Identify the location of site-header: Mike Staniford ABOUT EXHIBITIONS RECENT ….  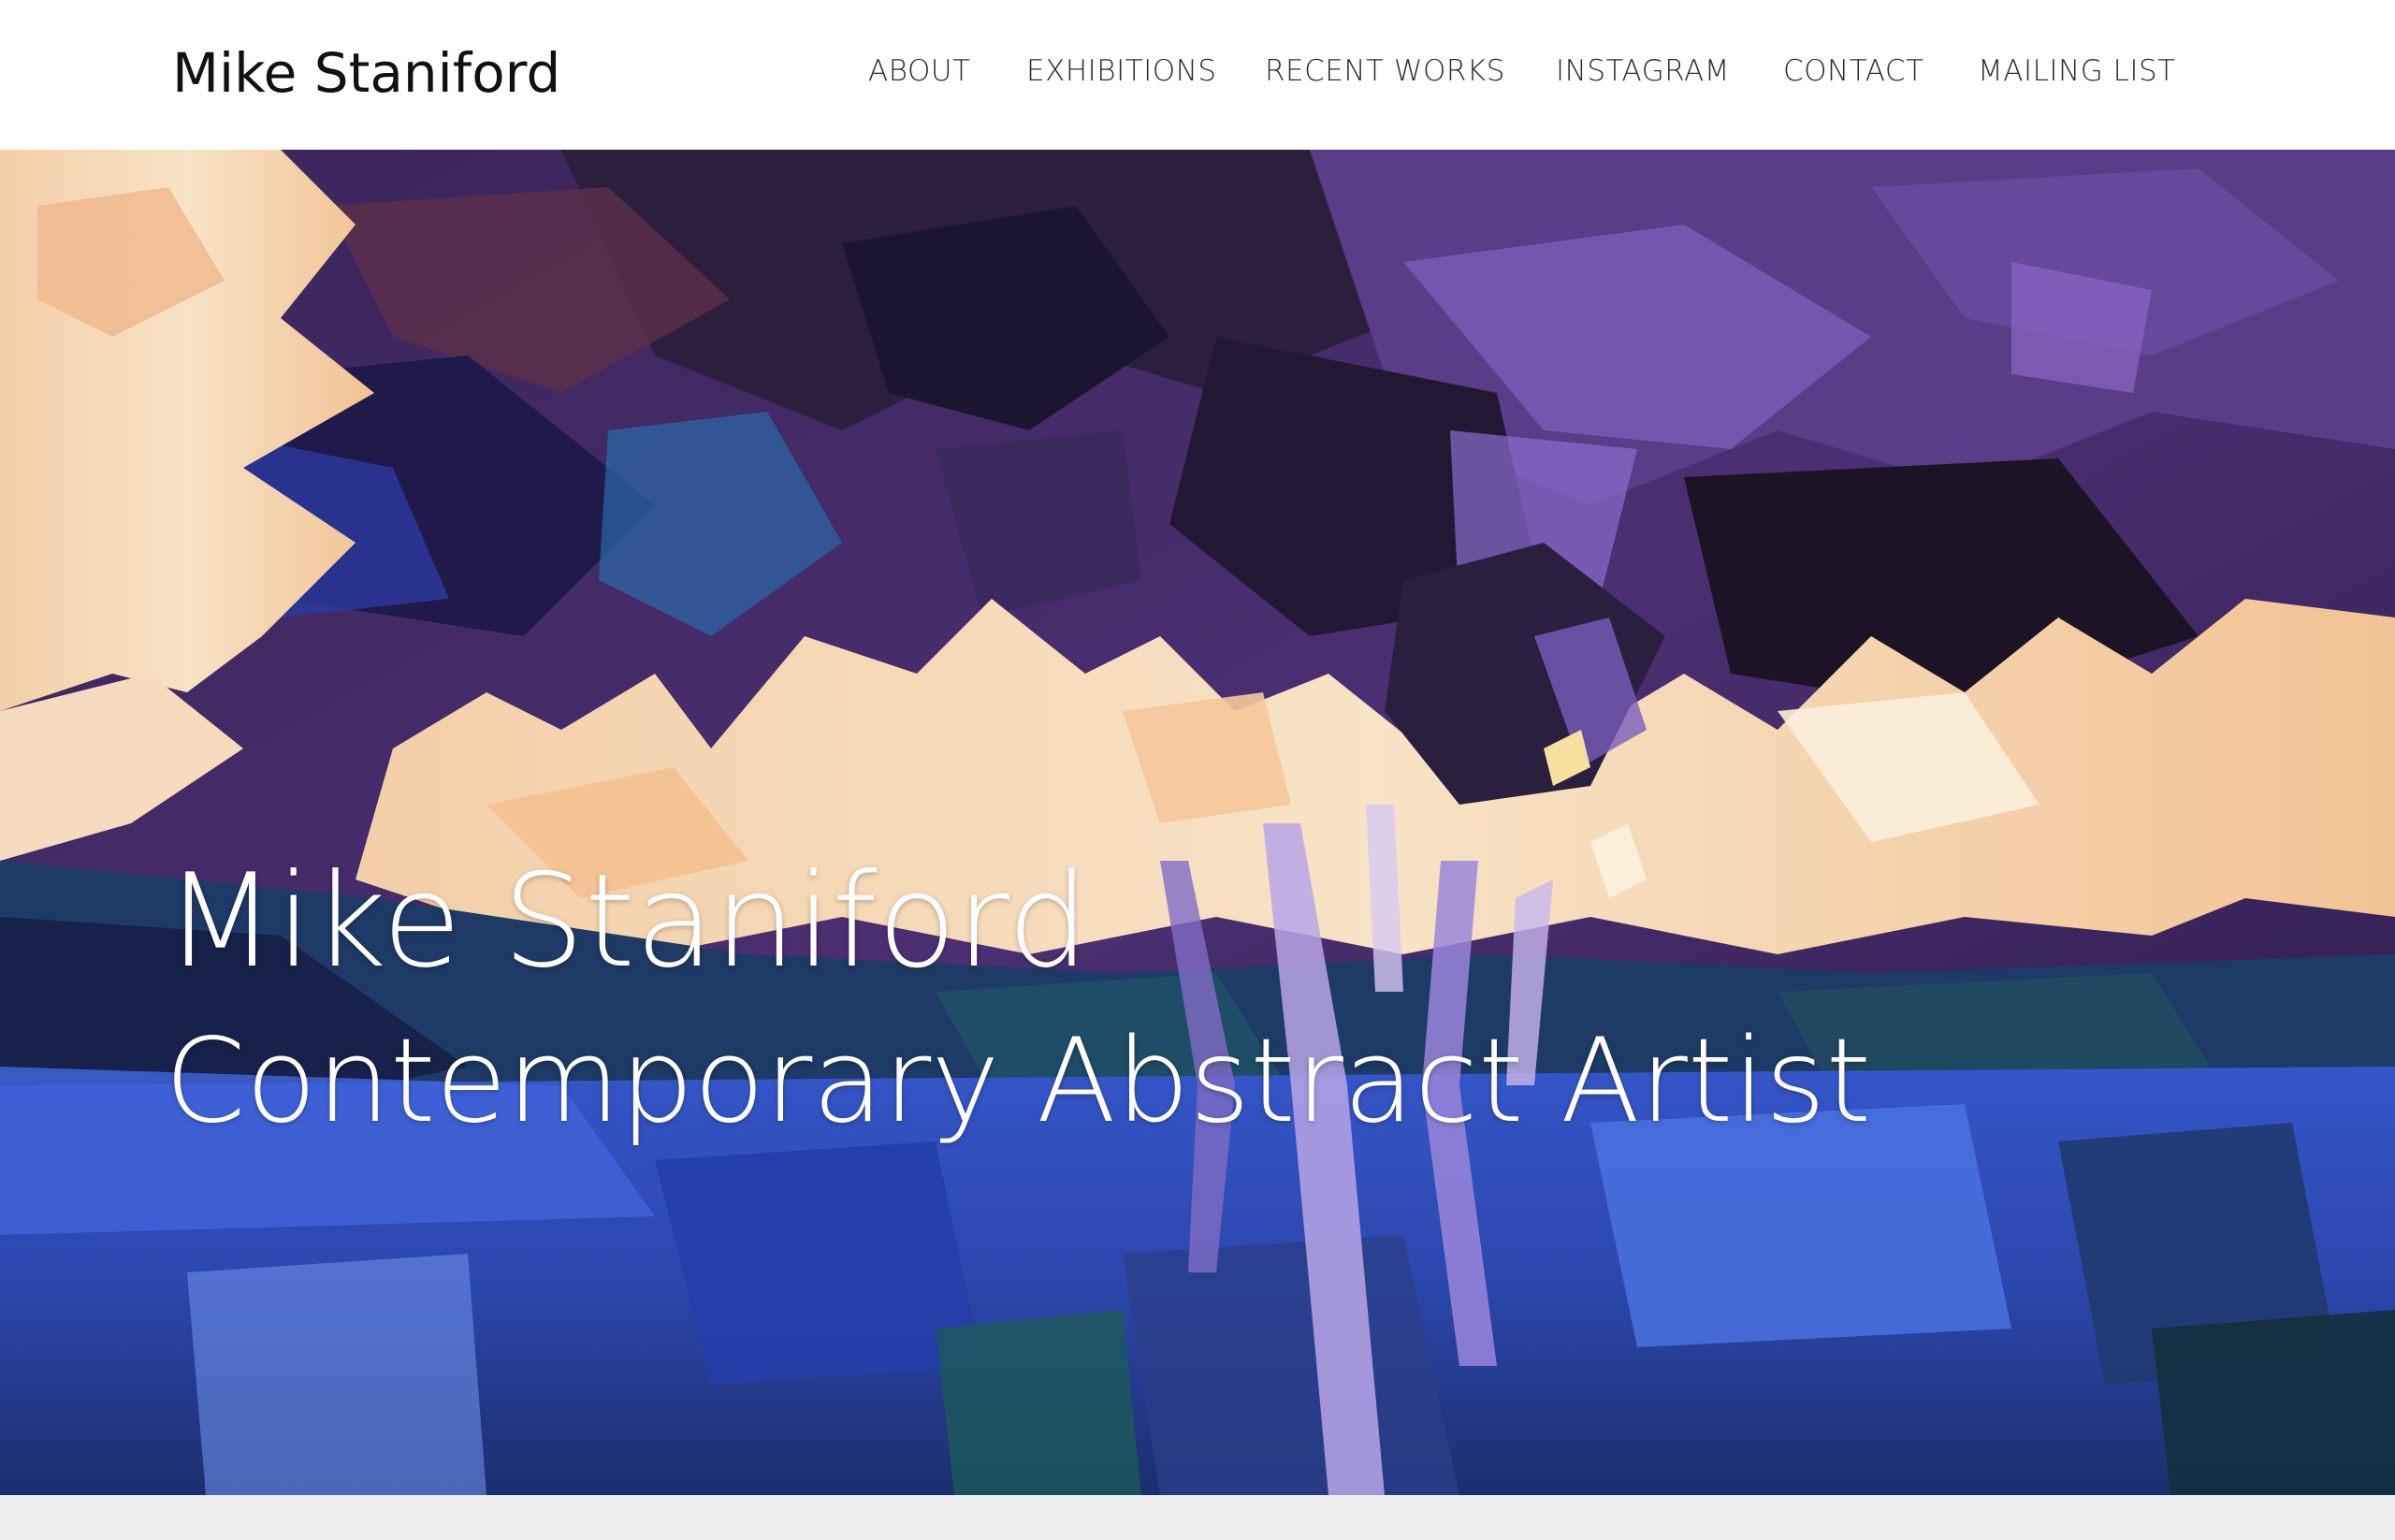
(1197, 75).